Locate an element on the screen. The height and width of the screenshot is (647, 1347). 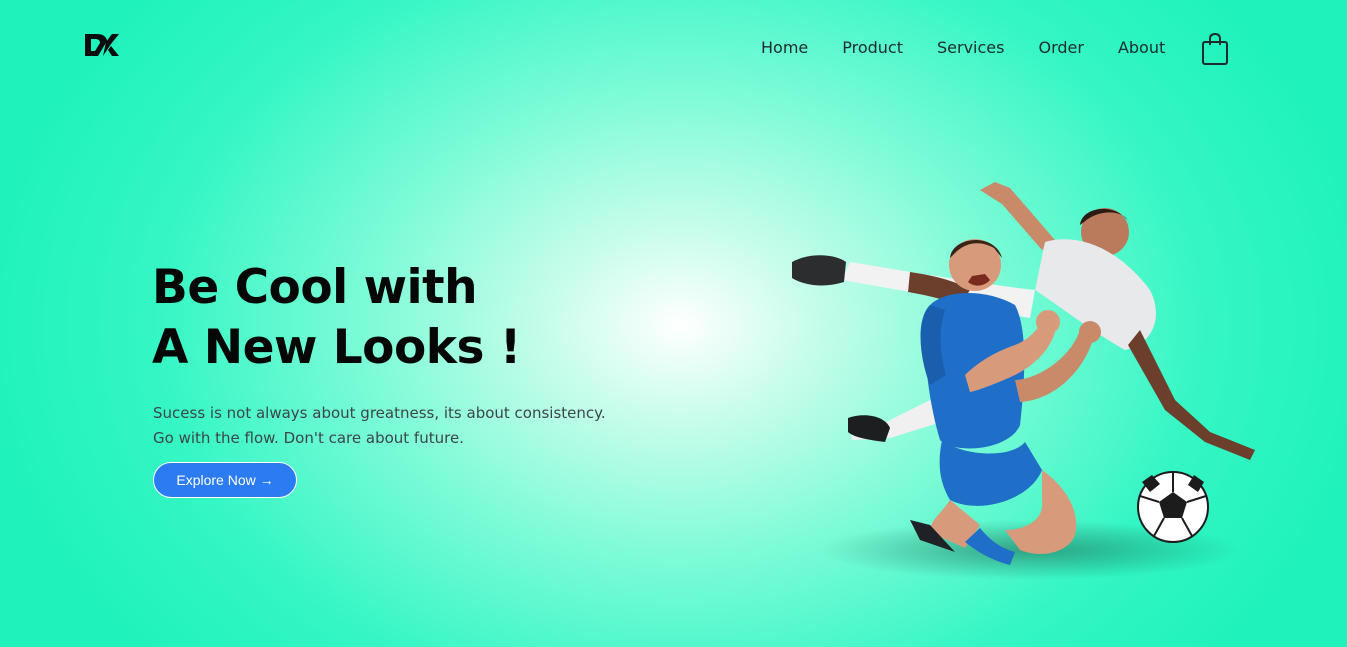
nav-order: Order is located at coordinates (1060, 48).